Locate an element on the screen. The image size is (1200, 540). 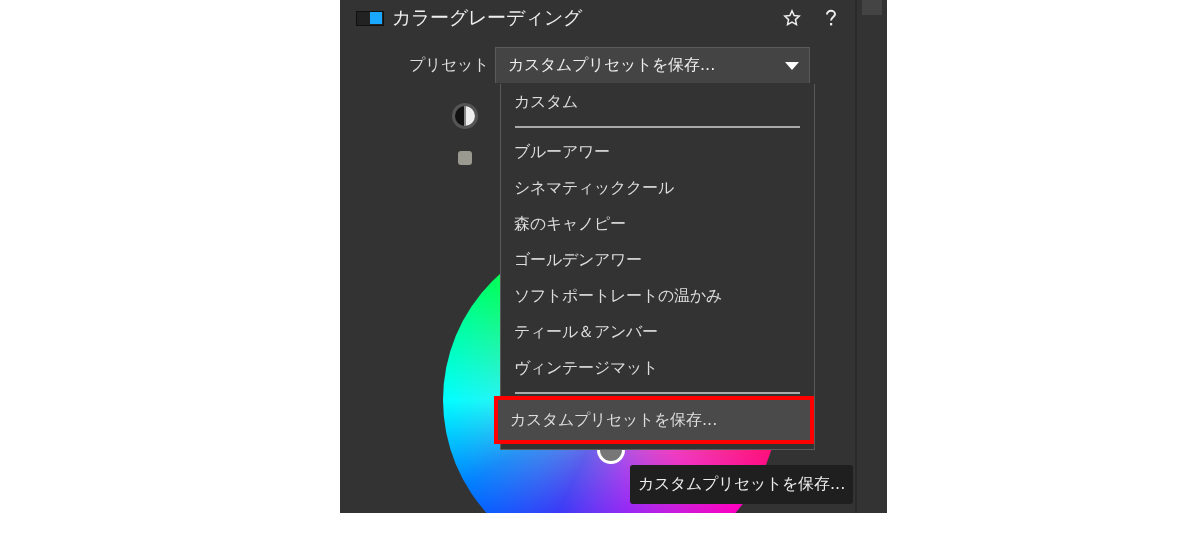
help-icon is located at coordinates (831, 18).